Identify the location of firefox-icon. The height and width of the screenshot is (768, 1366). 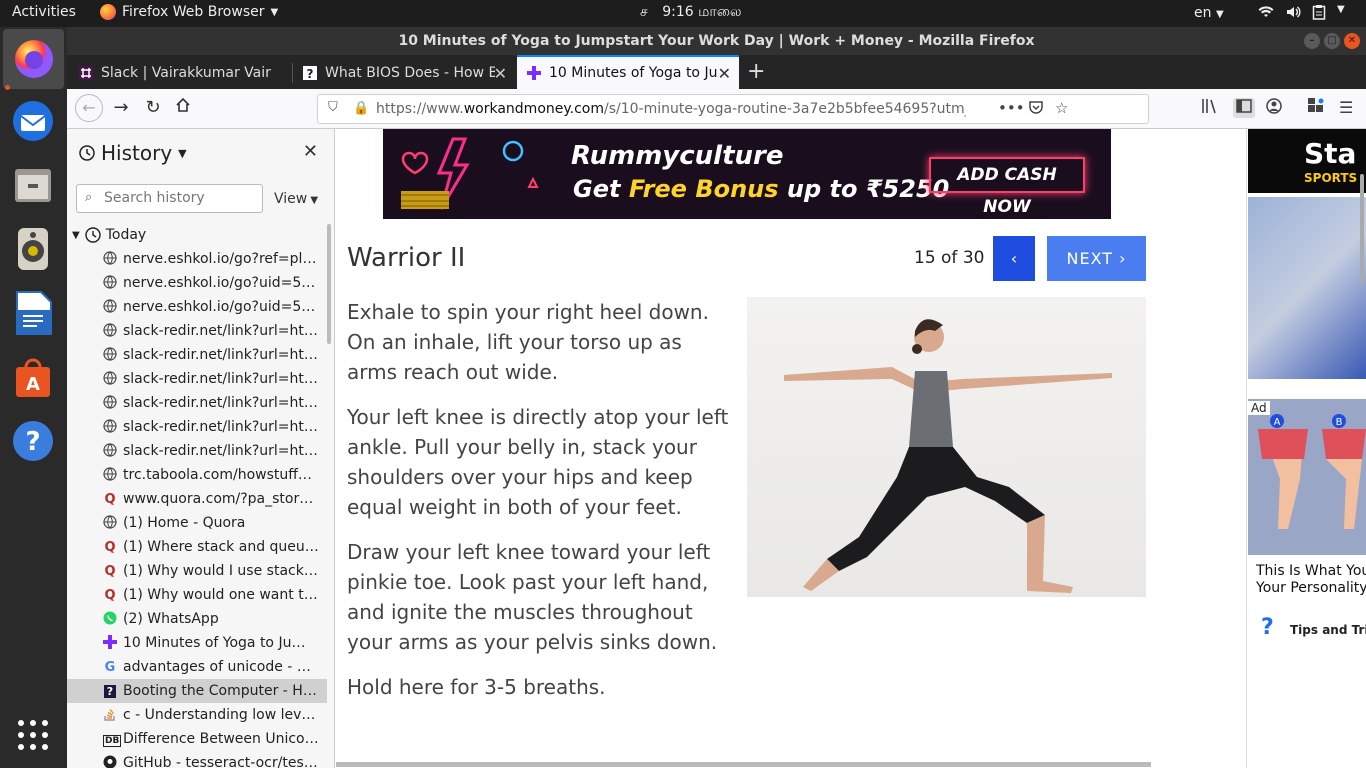
(33, 59).